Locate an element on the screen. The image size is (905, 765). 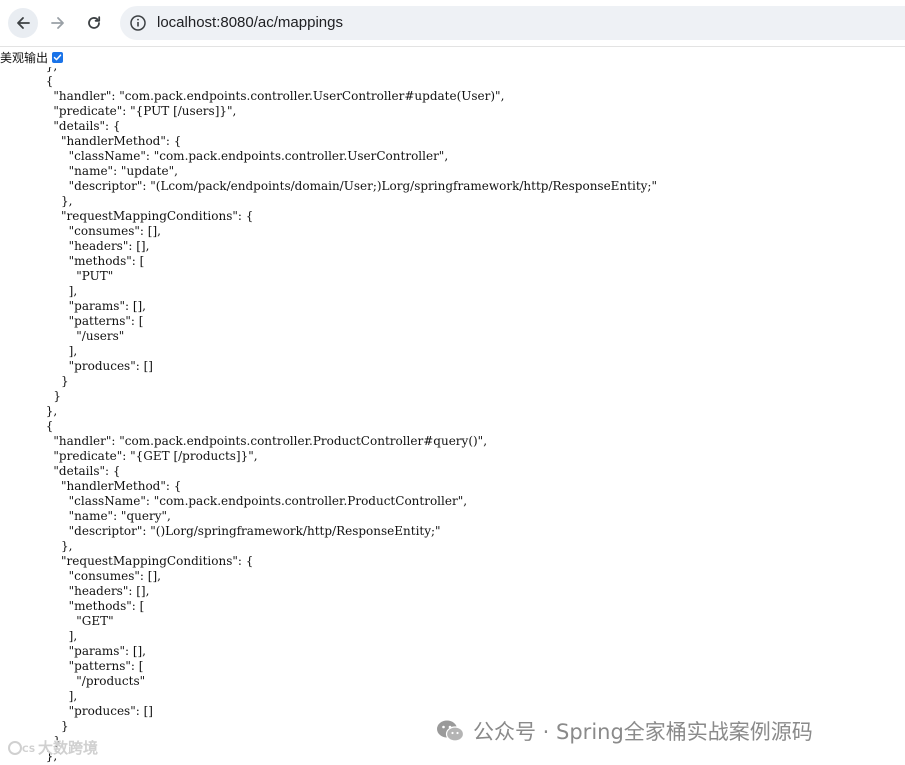
back-button is located at coordinates (23, 23).